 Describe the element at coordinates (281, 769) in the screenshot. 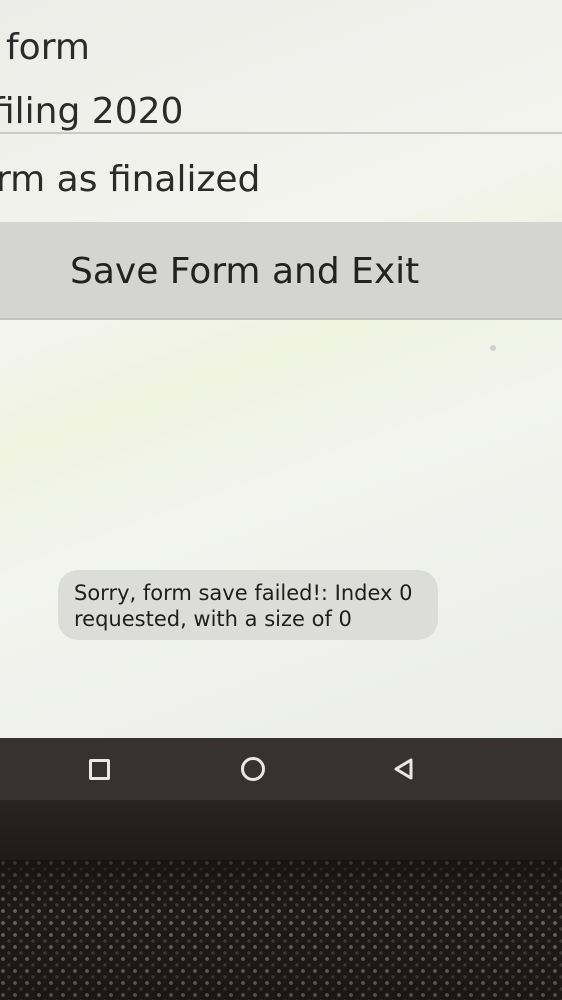

I see `system-navigation-bar` at that location.